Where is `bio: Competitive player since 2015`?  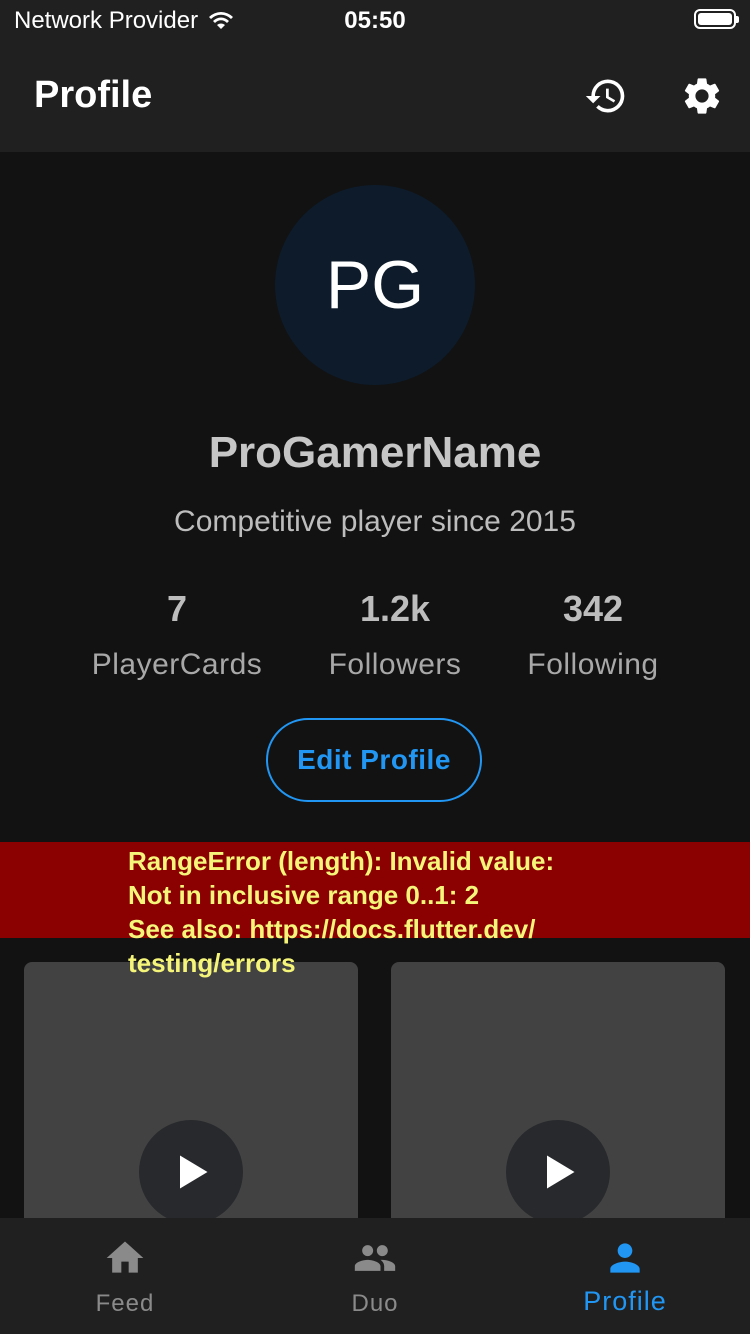 bio: Competitive player since 2015 is located at coordinates (375, 521).